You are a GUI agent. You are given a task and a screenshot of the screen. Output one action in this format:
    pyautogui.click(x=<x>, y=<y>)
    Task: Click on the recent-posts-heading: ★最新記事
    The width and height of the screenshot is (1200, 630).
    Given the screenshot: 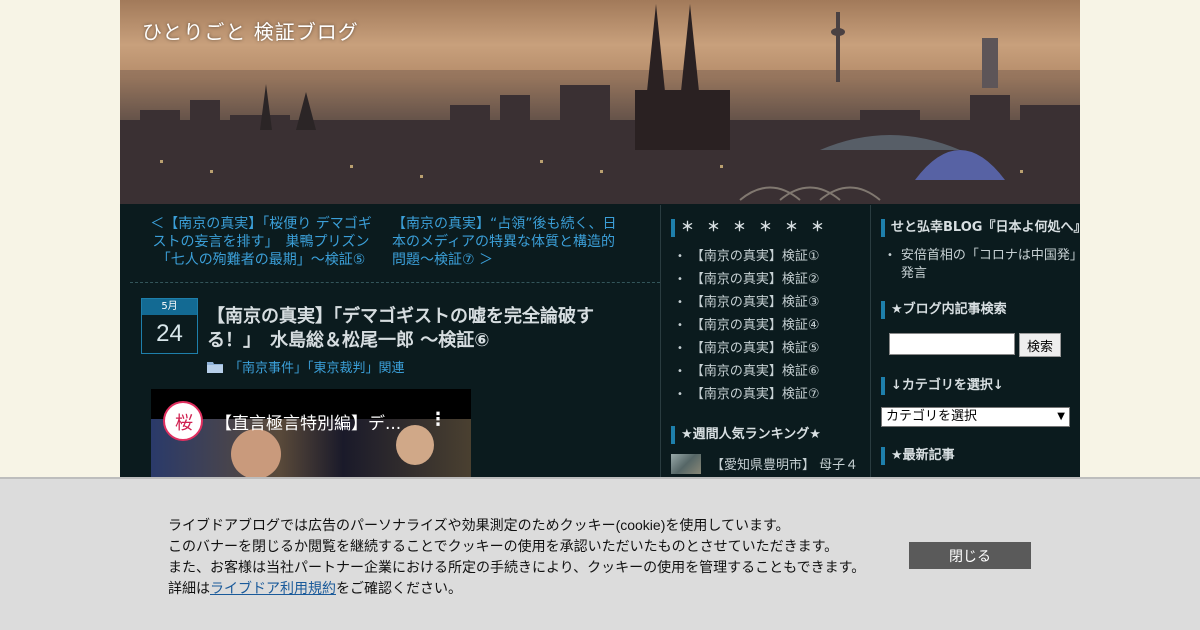 What is the action you would take?
    pyautogui.click(x=980, y=456)
    